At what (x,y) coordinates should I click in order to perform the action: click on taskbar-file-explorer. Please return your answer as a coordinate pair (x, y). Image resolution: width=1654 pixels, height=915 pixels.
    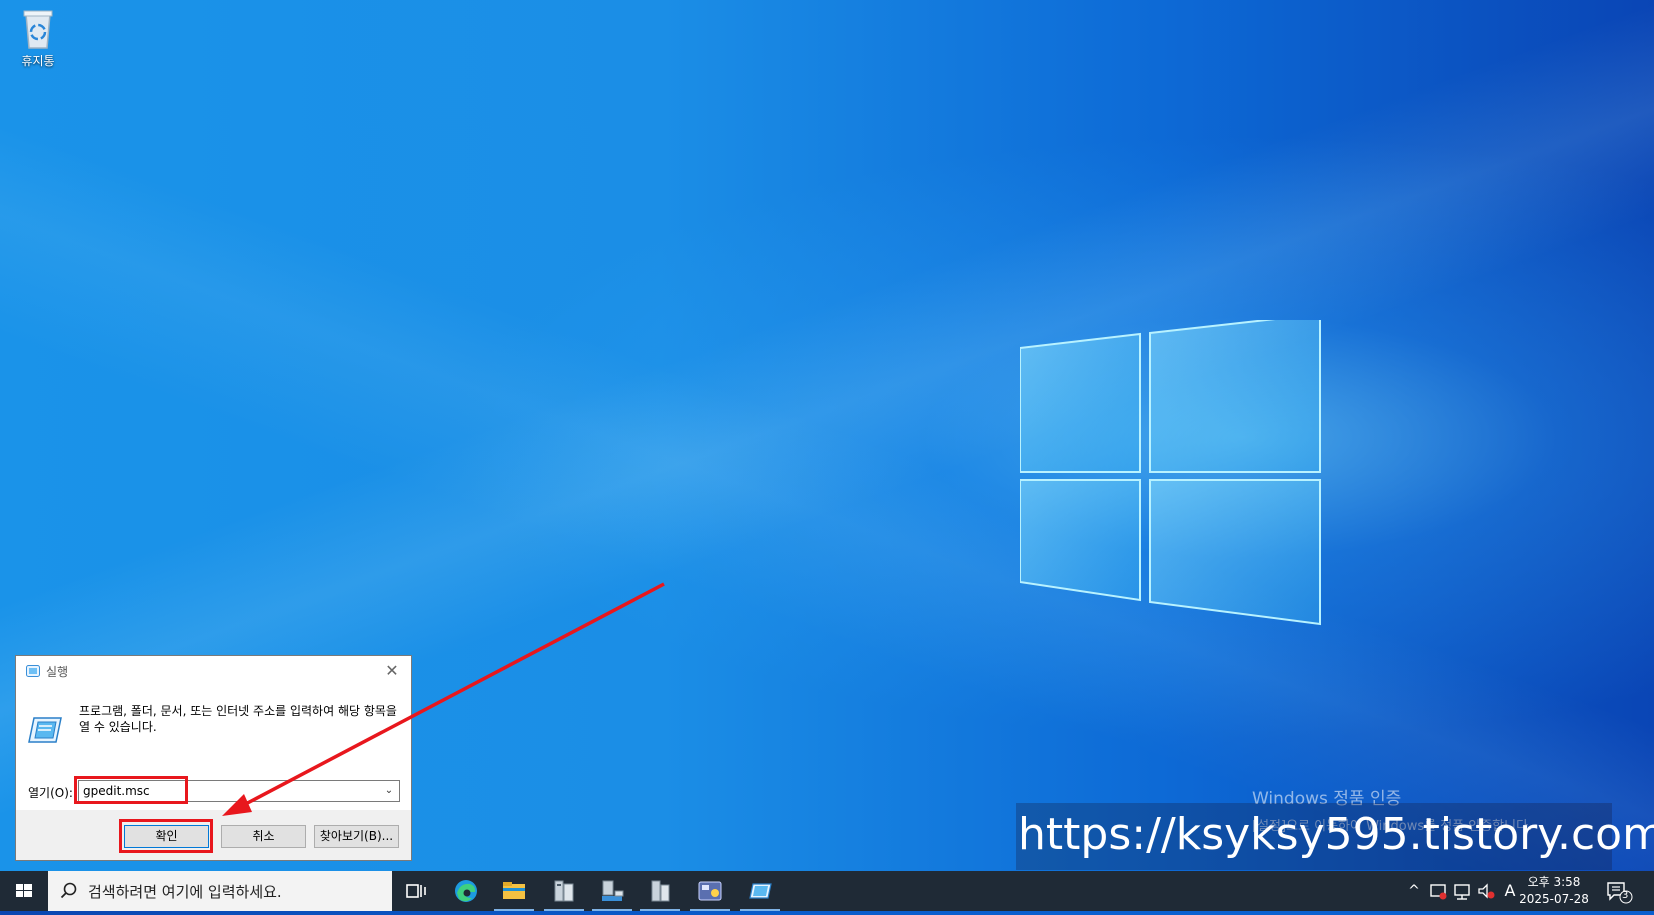
    Looking at the image, I should click on (514, 891).